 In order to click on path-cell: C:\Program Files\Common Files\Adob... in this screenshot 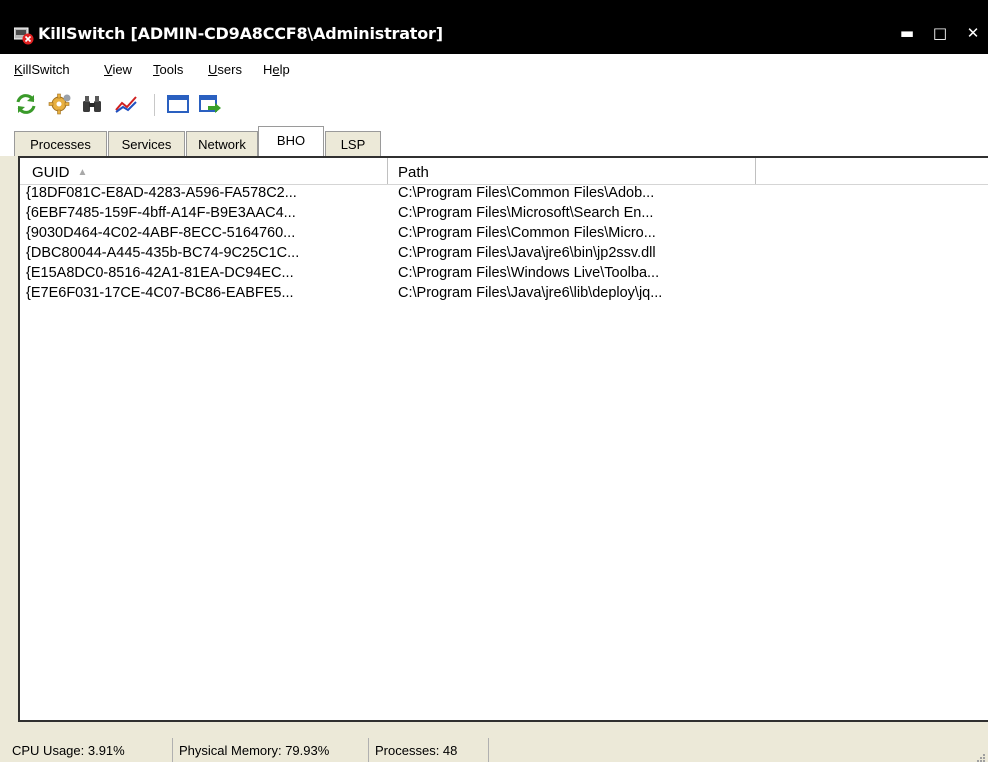, I will do `click(526, 193)`.